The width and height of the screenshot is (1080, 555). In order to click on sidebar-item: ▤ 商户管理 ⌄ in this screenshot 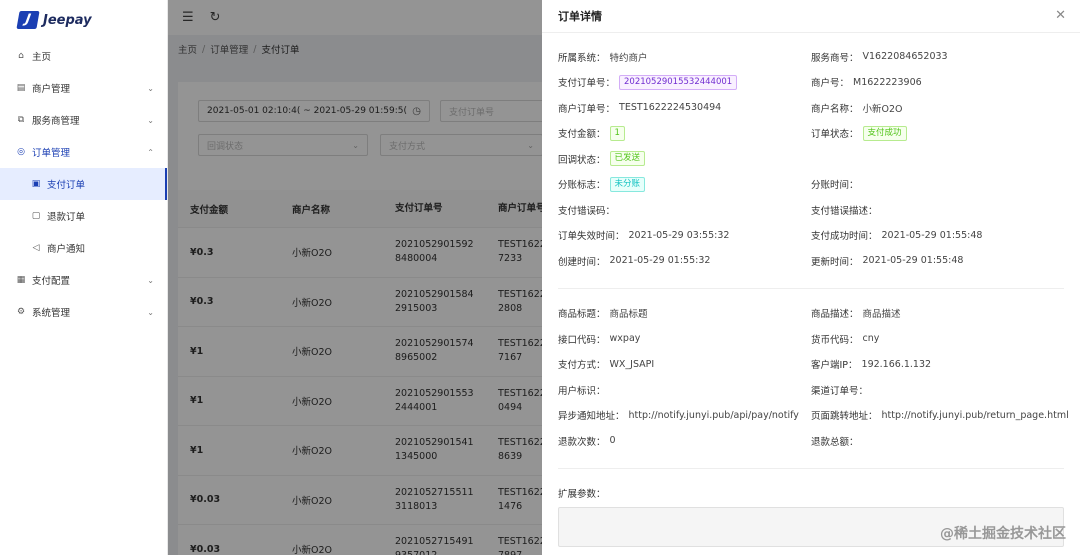, I will do `click(83, 88)`.